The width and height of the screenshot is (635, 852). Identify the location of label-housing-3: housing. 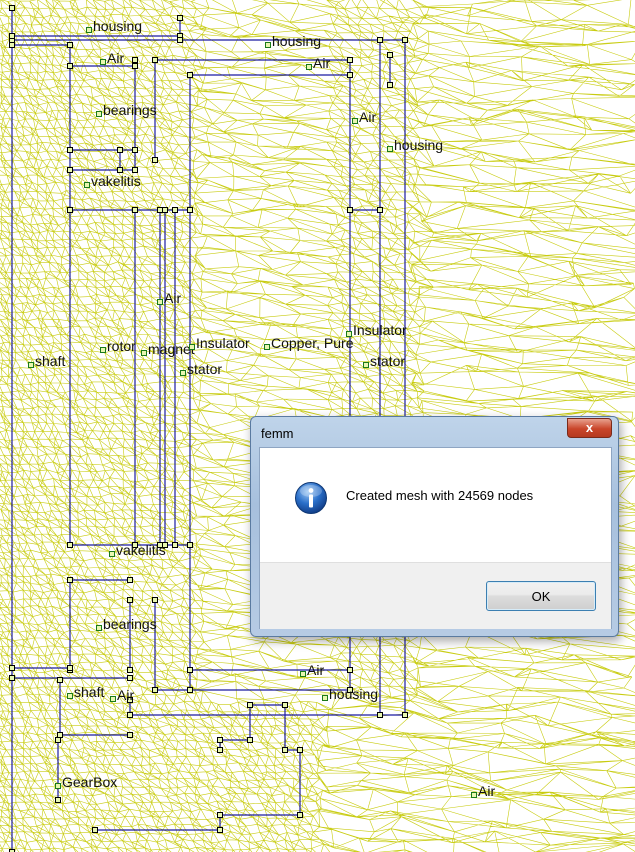
(415, 145).